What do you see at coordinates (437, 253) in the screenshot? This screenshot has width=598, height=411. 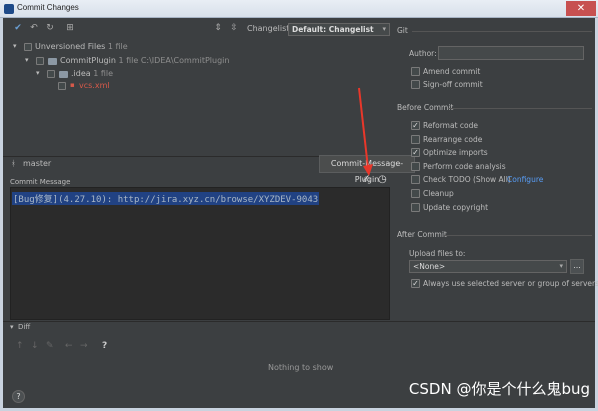 I see `upload-label: Upload files to:` at bounding box center [437, 253].